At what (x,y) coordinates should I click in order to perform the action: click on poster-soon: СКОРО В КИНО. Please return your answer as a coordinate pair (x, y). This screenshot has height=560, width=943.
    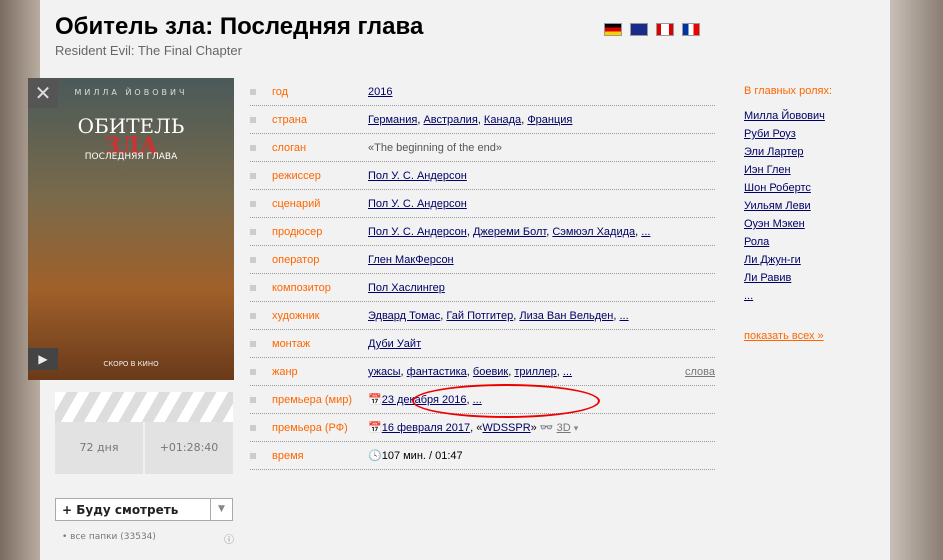
    Looking at the image, I should click on (131, 364).